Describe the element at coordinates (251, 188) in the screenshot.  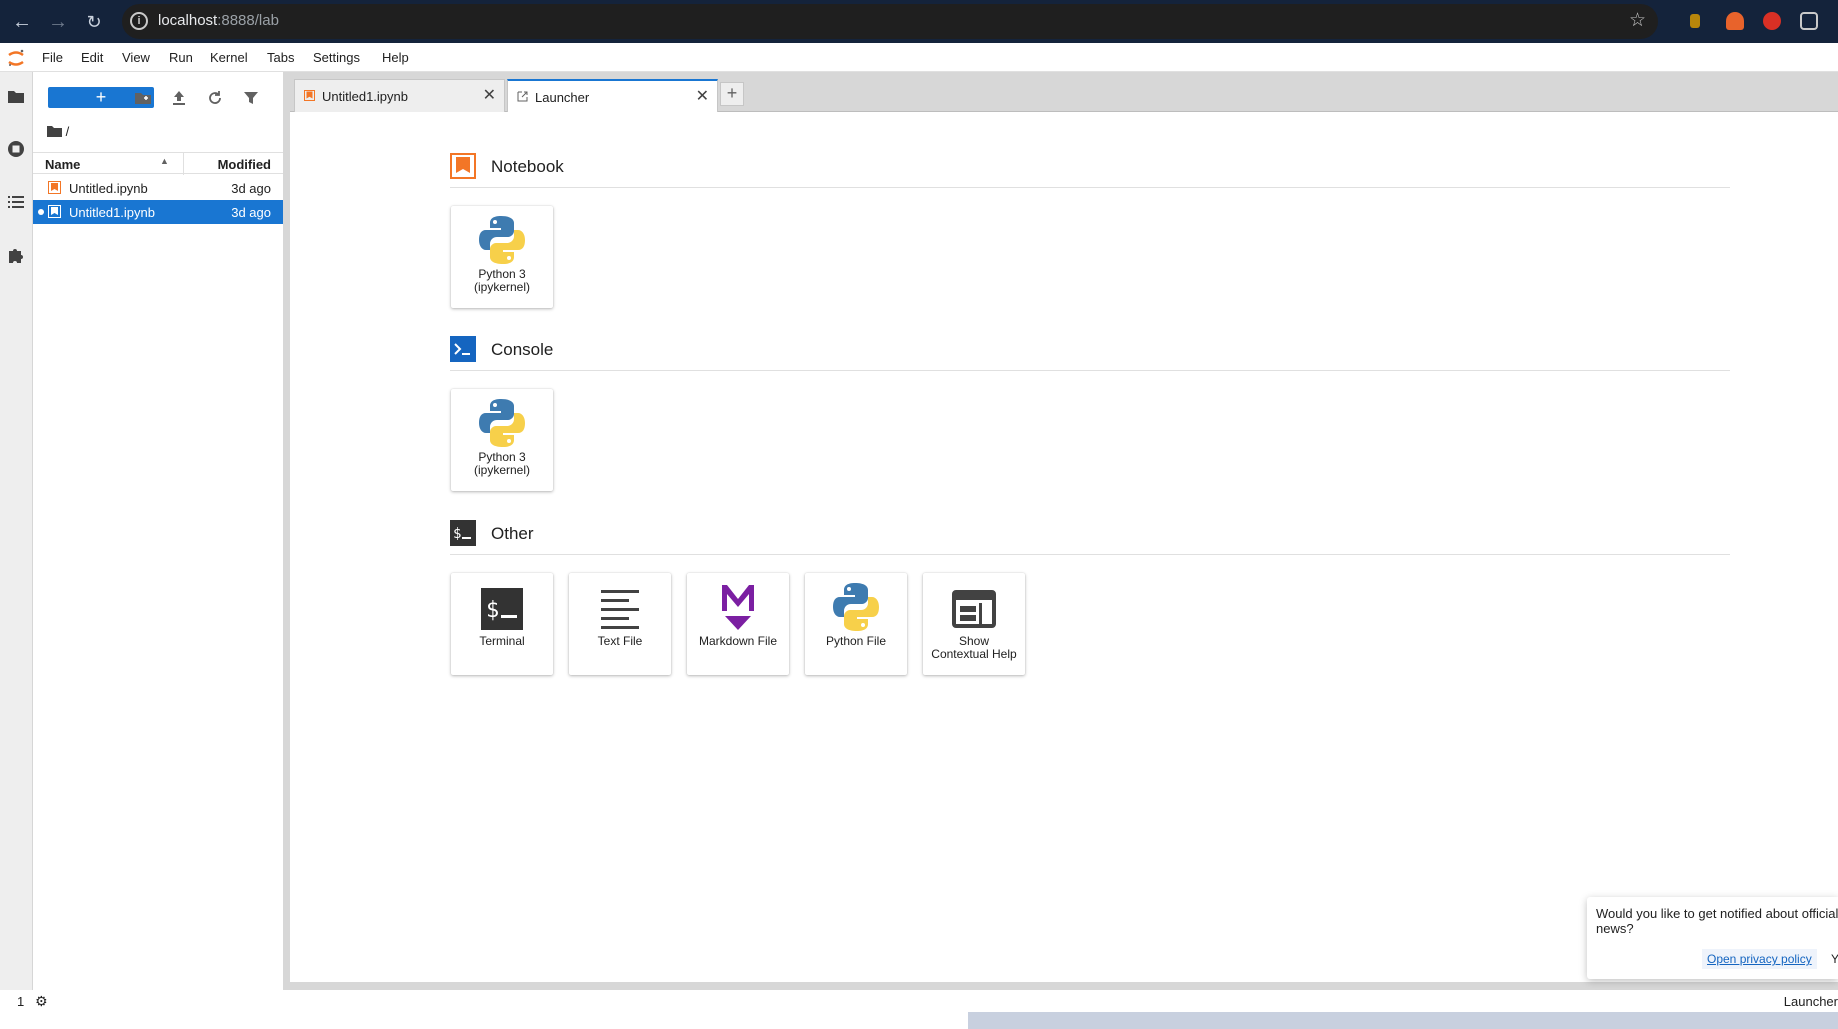
I see `file-modified: 3d ago` at that location.